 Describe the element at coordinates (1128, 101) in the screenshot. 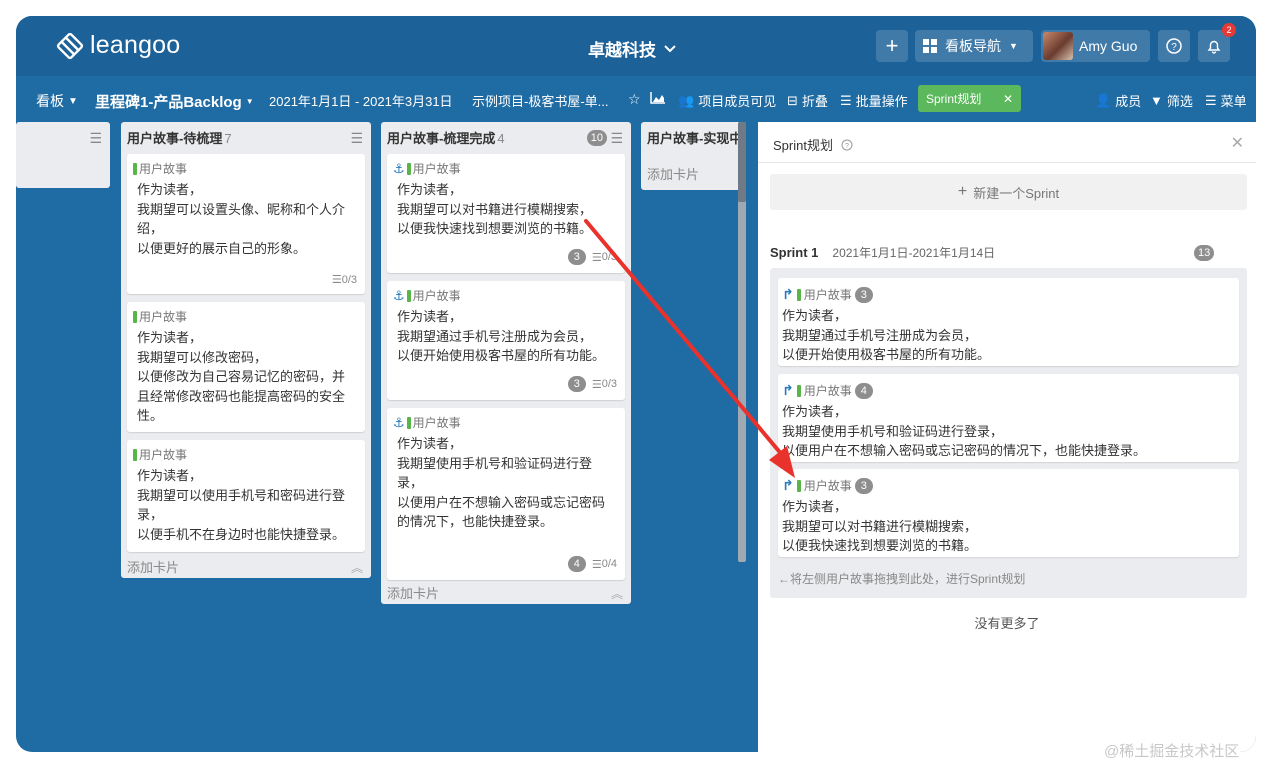

I see `members-label: 成员` at that location.